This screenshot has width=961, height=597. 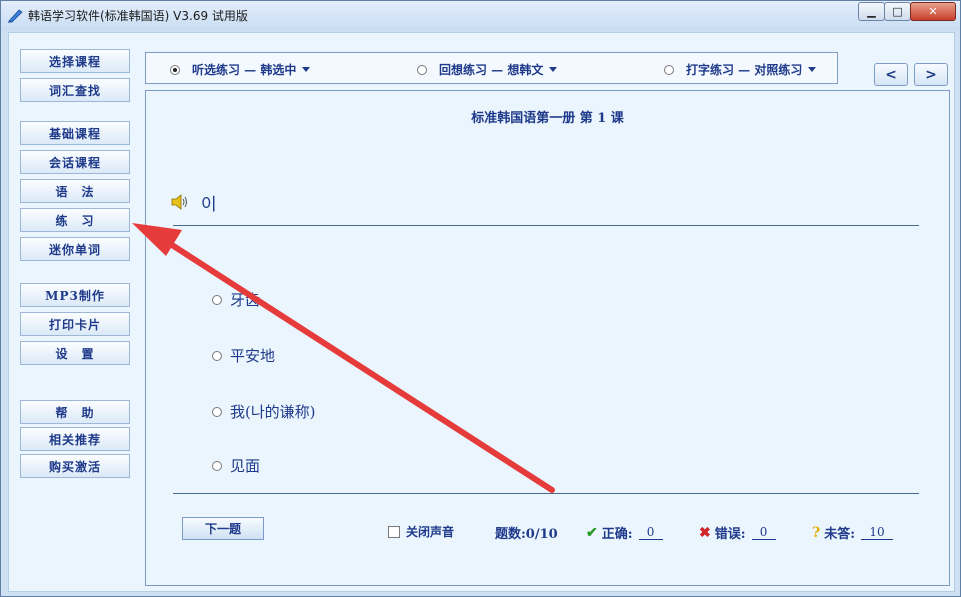 I want to click on sidebar-item-practice: 练 习, so click(x=75, y=220).